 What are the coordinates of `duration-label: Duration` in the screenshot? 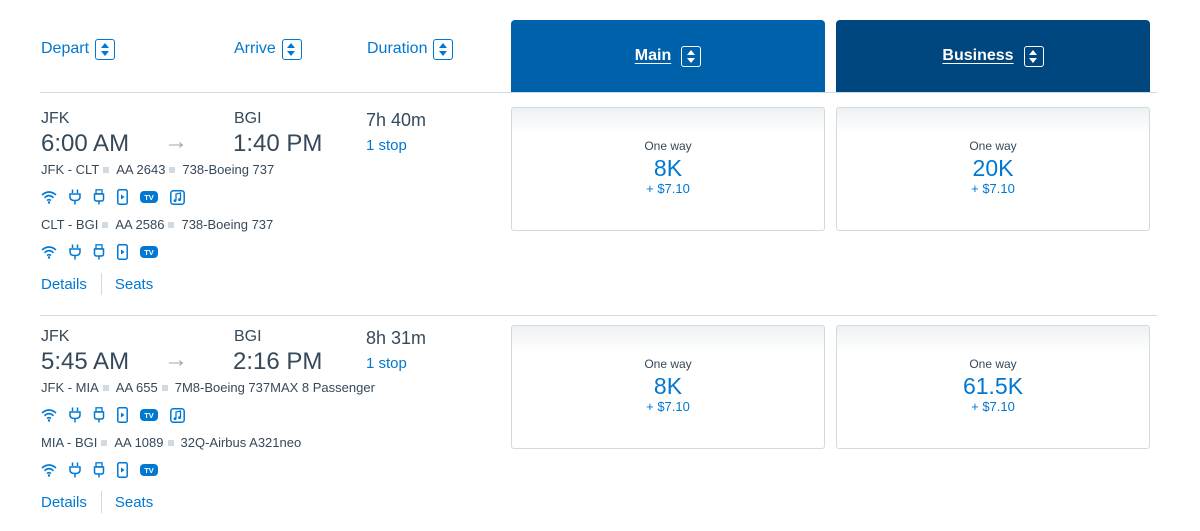 It's located at (397, 48).